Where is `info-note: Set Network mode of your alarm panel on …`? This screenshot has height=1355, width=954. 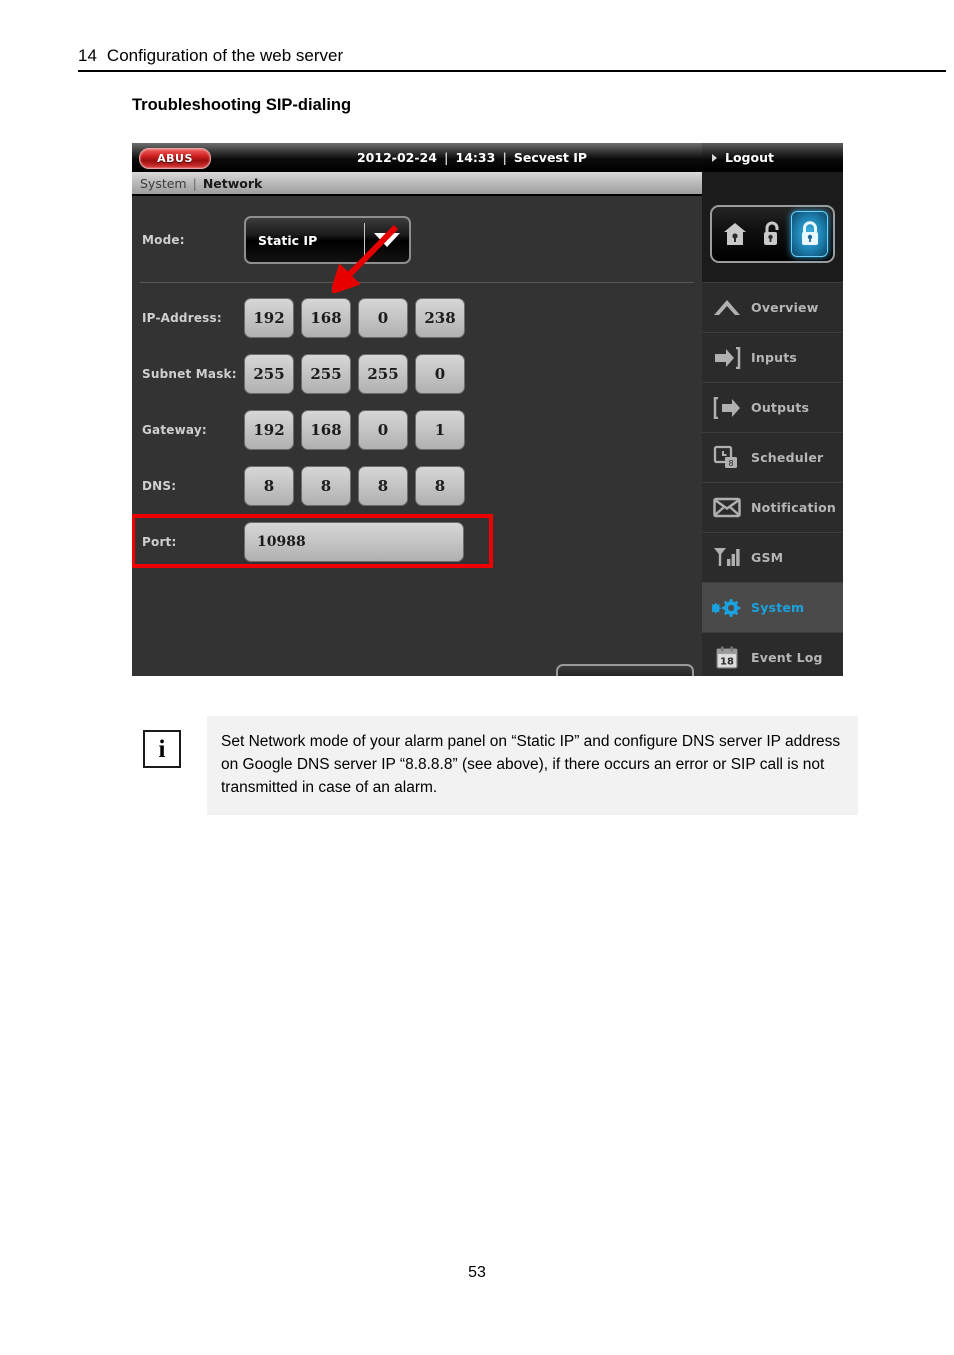
info-note: Set Network mode of your alarm panel on … is located at coordinates (532, 765).